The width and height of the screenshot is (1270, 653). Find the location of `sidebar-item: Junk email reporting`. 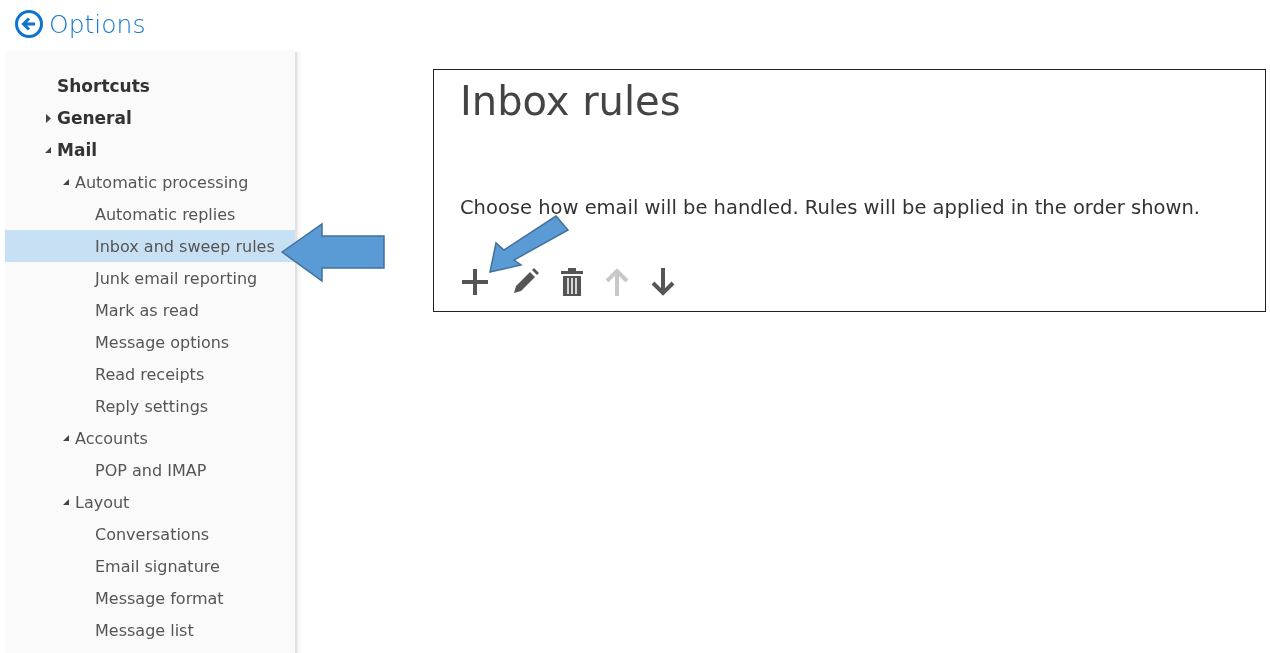

sidebar-item: Junk email reporting is located at coordinates (150, 278).